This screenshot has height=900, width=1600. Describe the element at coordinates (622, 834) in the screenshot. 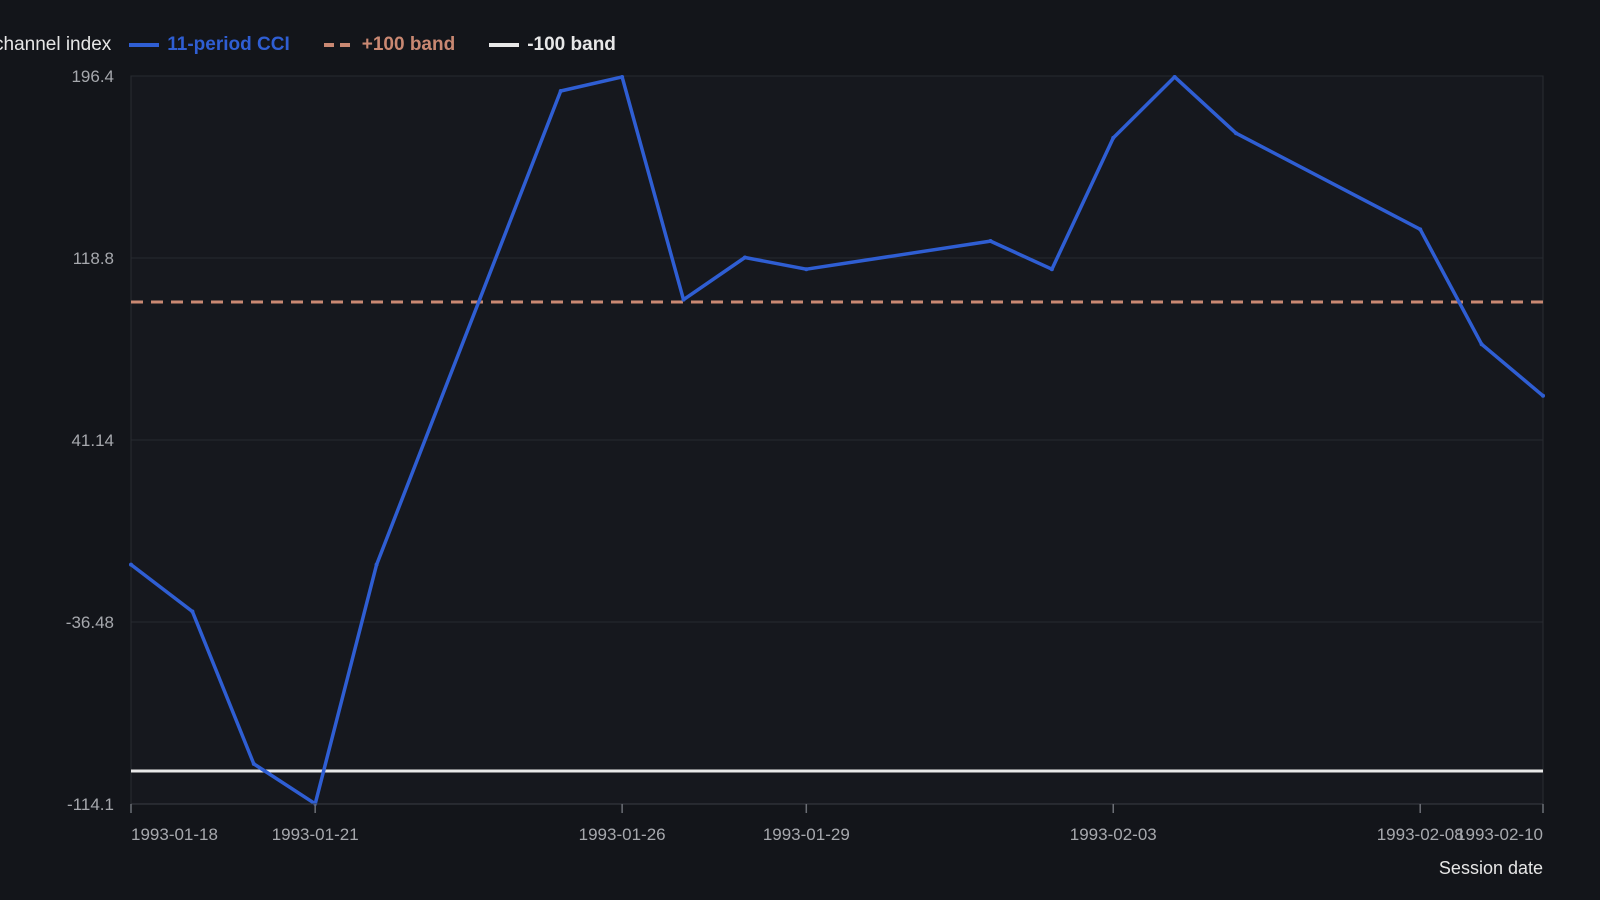

I see `x-tick-label: 1993-01-26` at that location.